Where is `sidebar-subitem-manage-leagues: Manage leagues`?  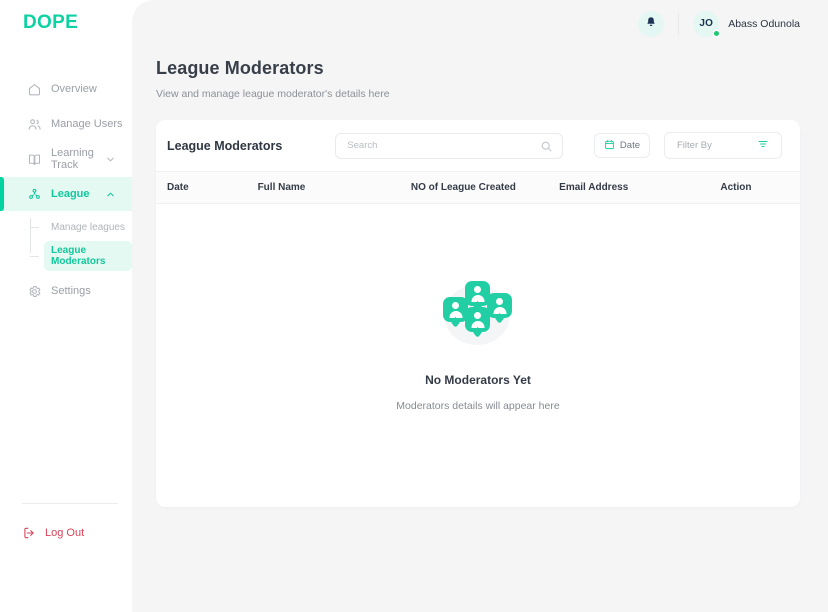 sidebar-subitem-manage-leagues: Manage leagues is located at coordinates (81, 227).